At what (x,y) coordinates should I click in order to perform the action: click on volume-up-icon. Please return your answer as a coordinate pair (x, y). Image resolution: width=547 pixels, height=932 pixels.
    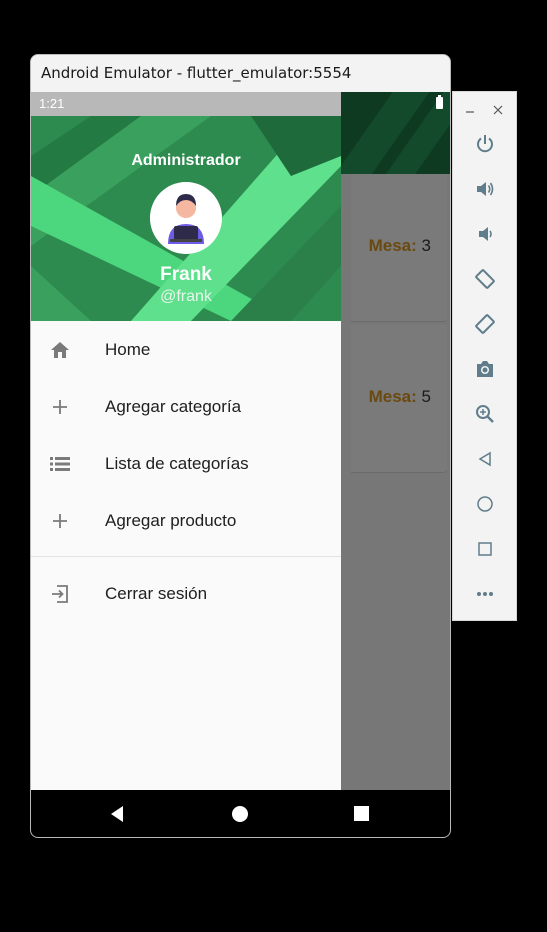
    Looking at the image, I should click on (485, 189).